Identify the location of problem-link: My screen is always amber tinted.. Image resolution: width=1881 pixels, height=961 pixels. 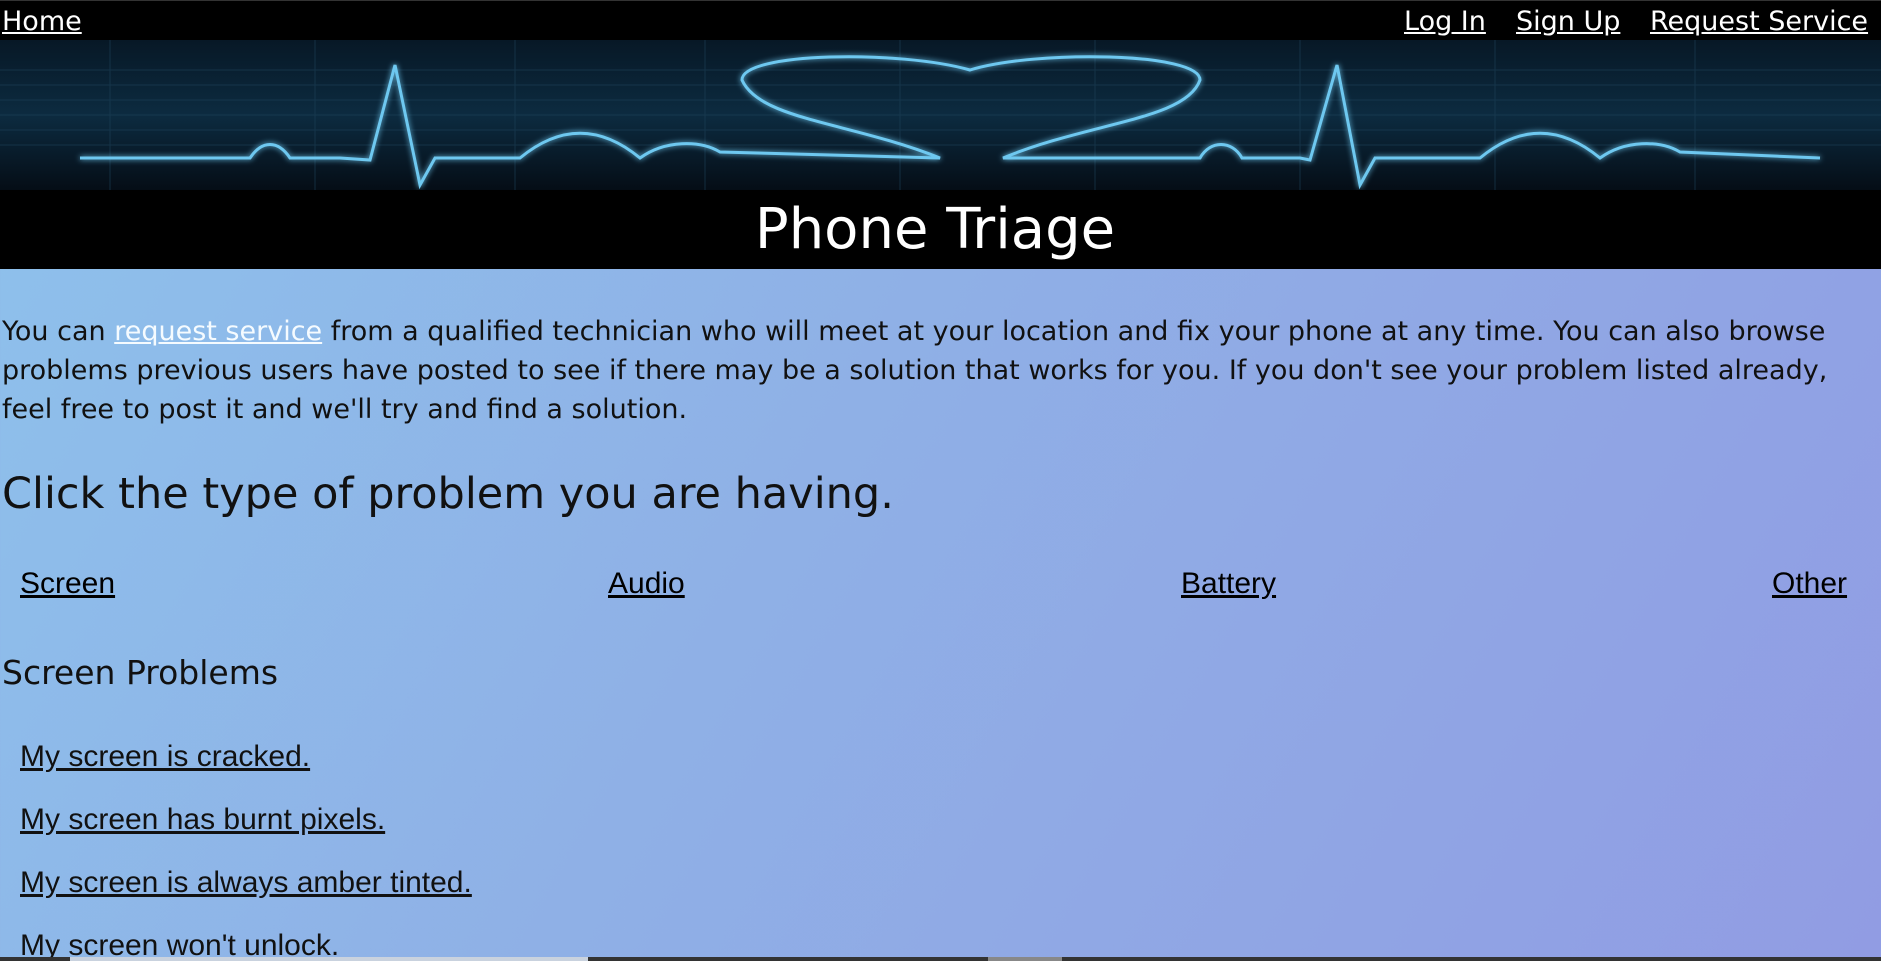
(246, 882).